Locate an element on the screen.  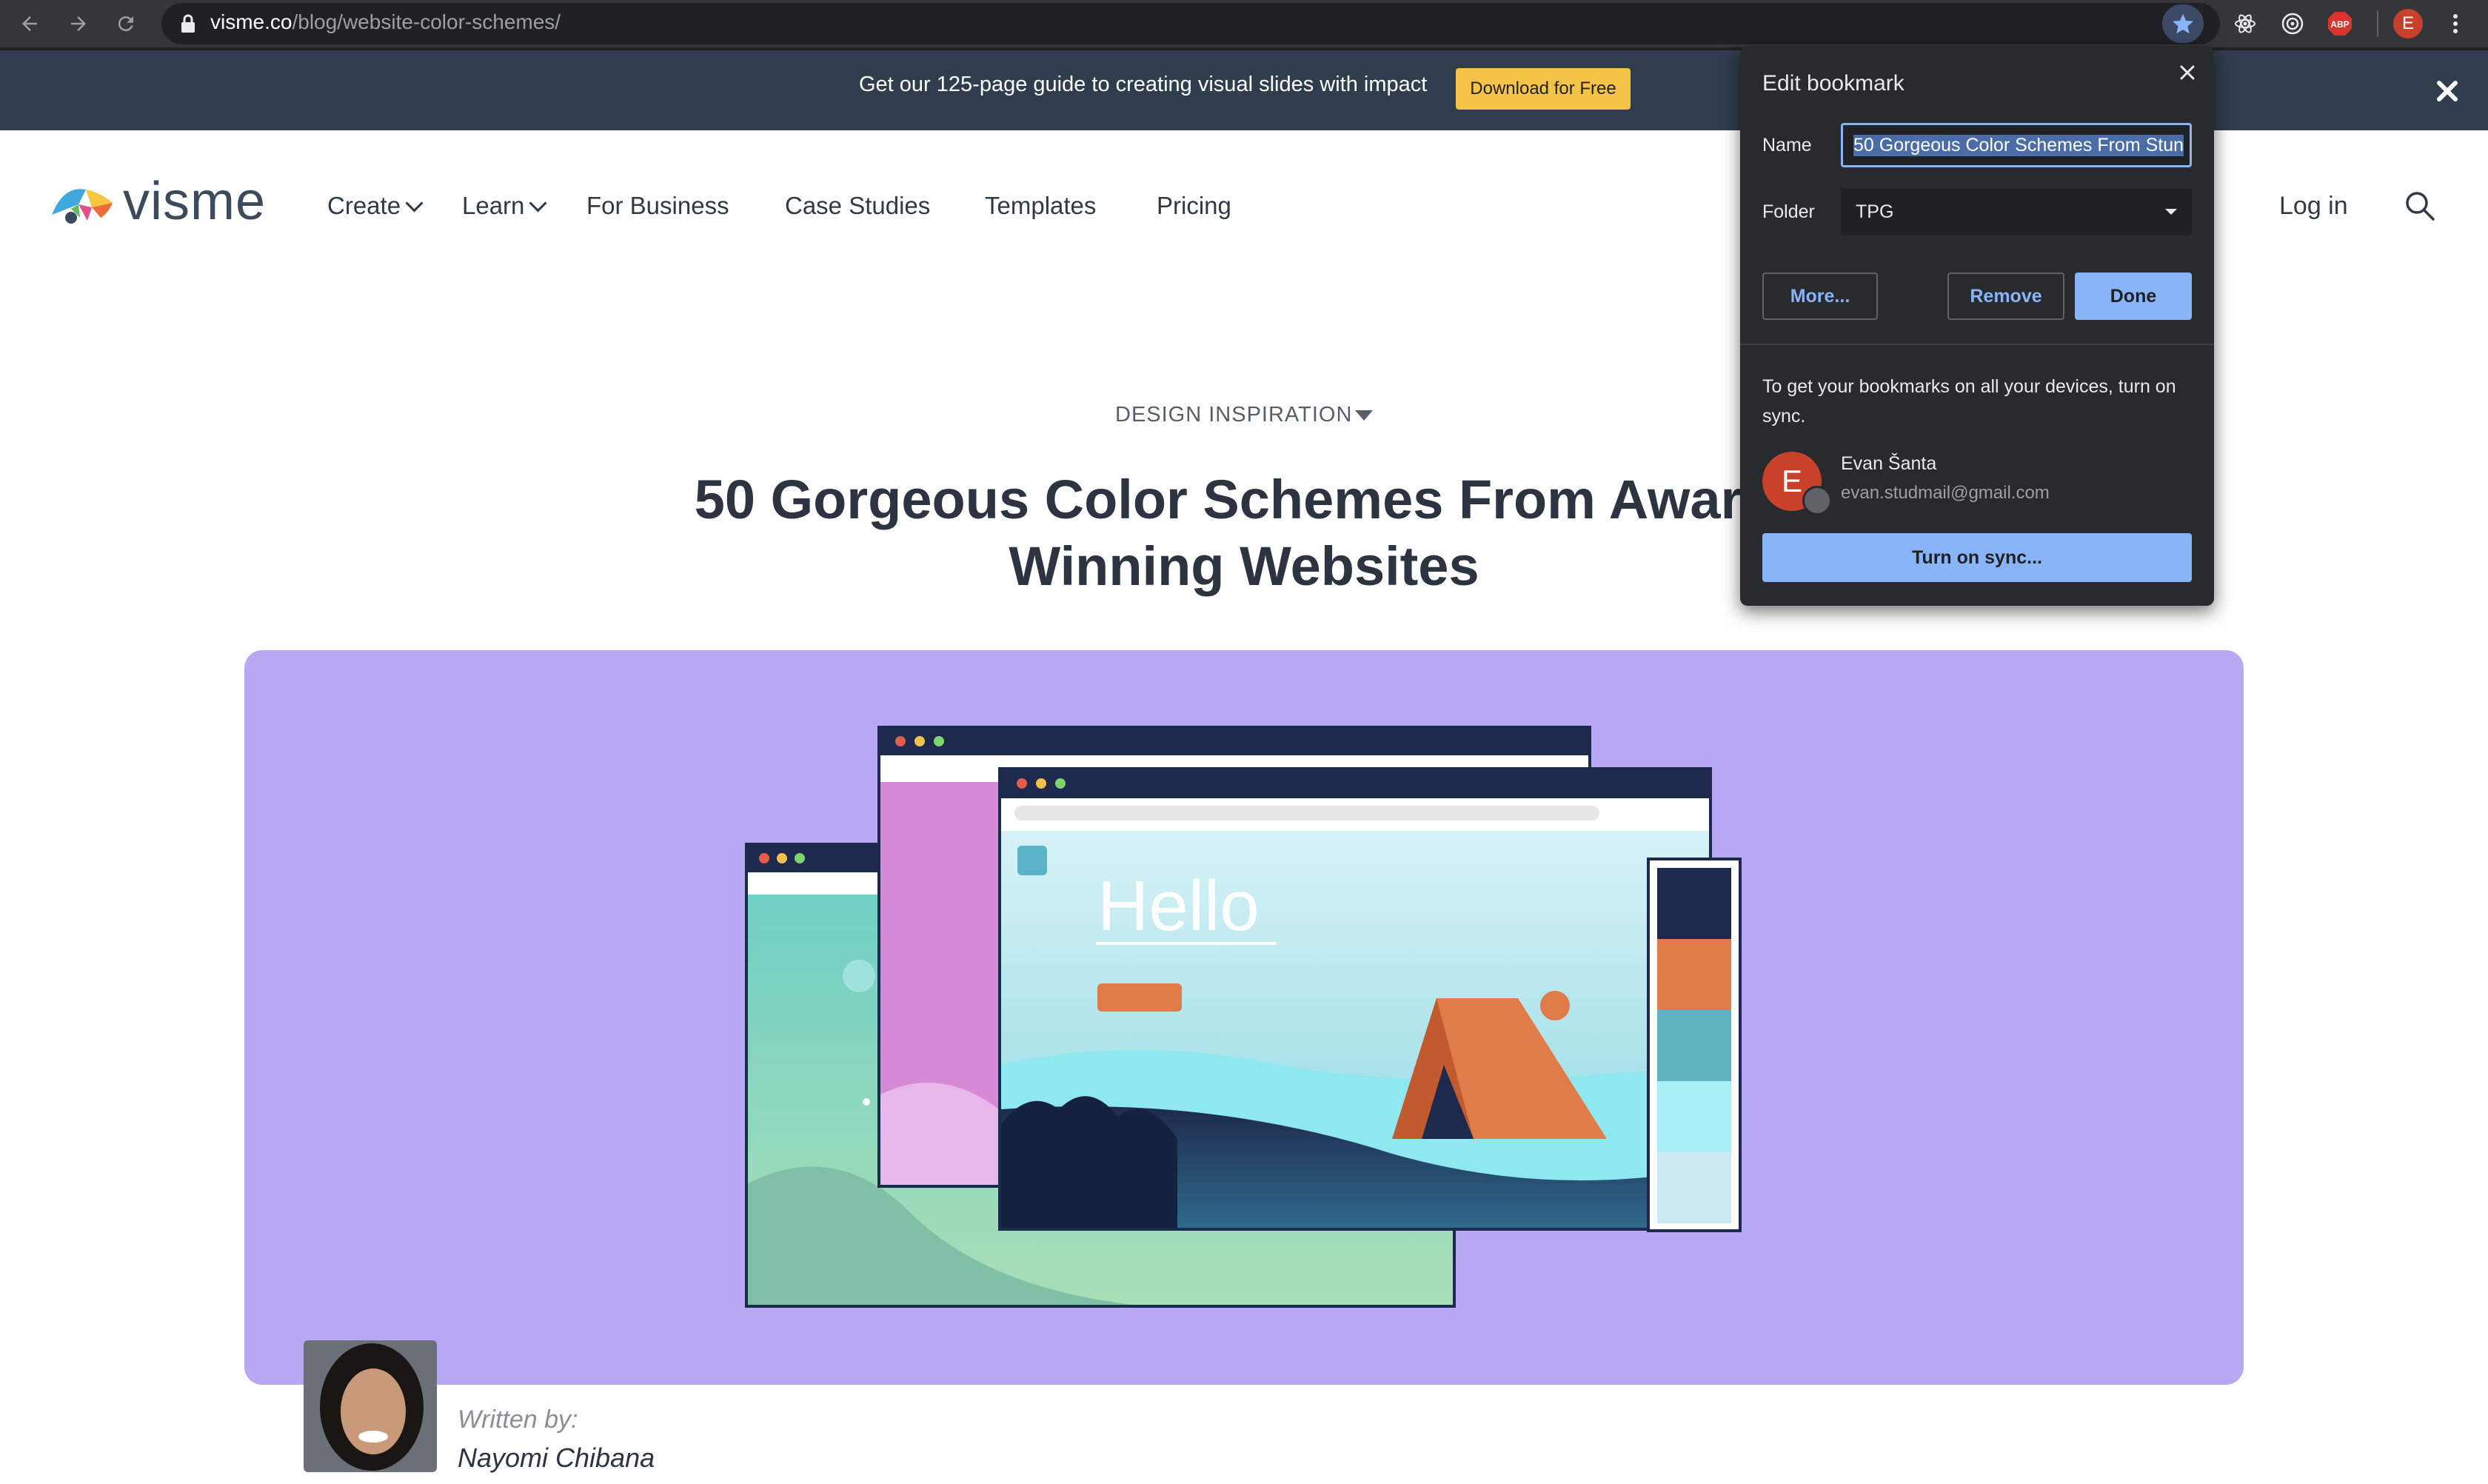
lock-icon is located at coordinates (188, 23).